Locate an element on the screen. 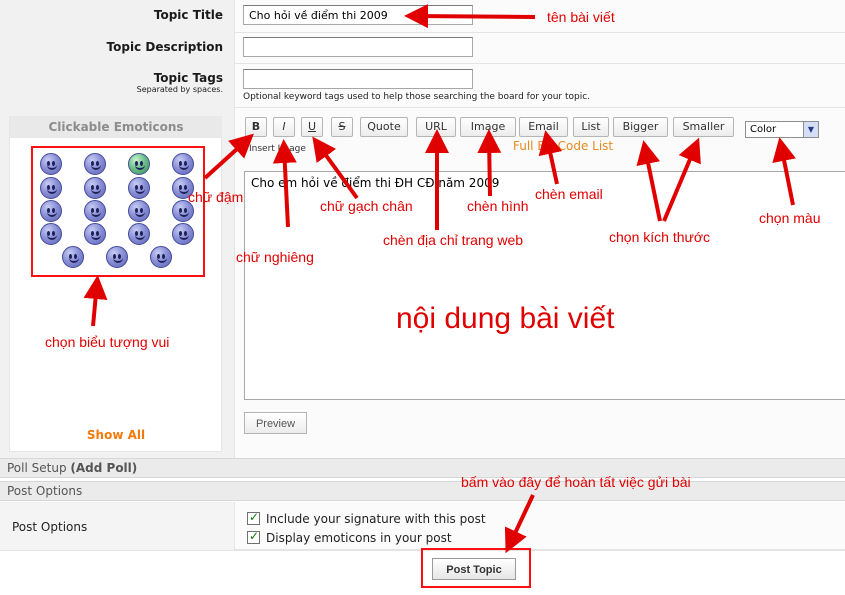 The image size is (845, 595). display-emoticons-label: Display emoticons in your post is located at coordinates (359, 538).